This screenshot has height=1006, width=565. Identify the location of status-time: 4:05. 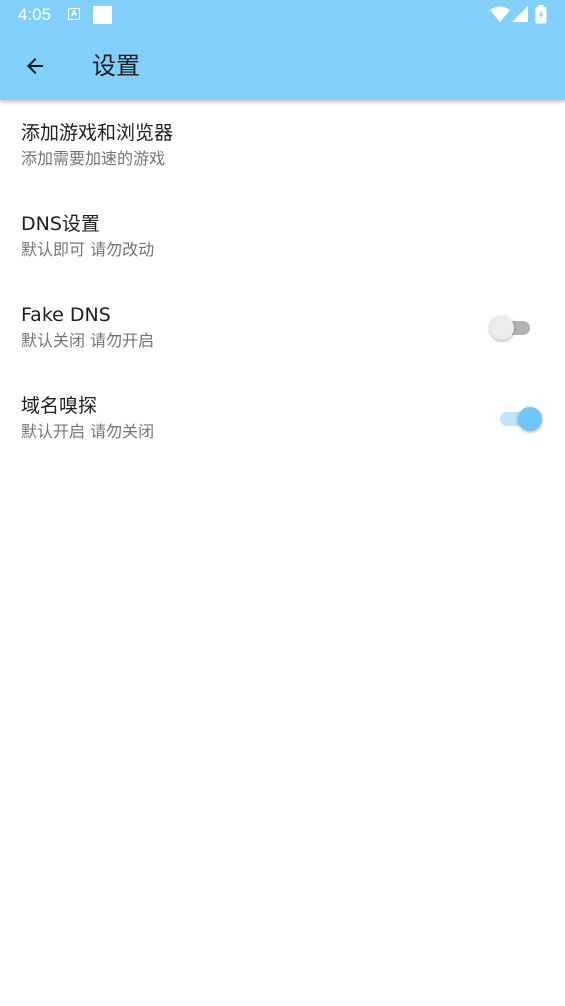
(35, 14).